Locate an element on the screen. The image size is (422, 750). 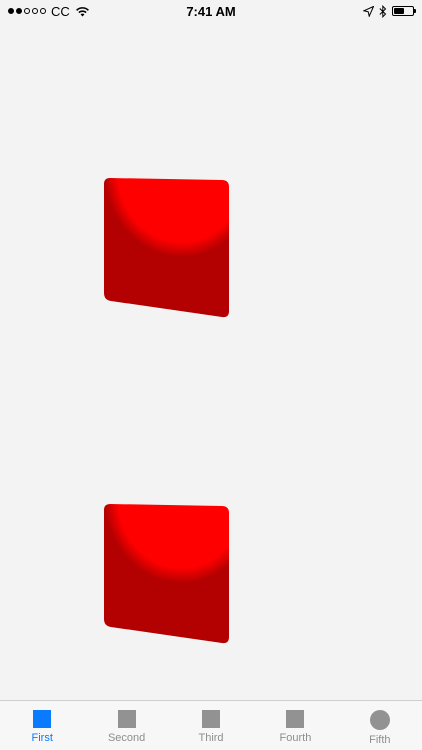
tab-third: Third is located at coordinates (211, 725).